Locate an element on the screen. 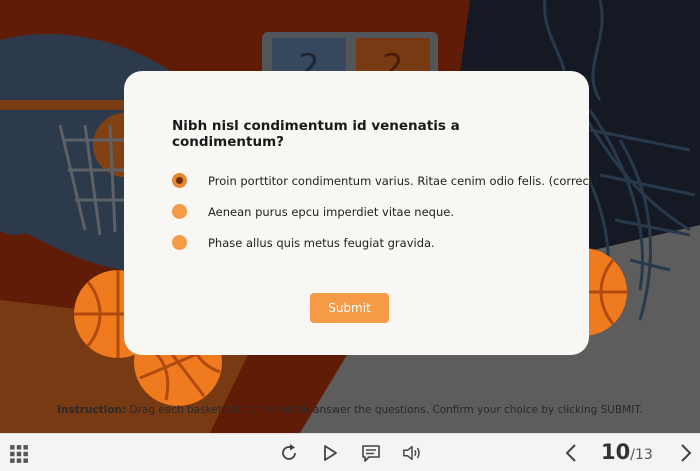 The image size is (700, 471). answer-option-3: Phase allus quis metus feugiat gravida. is located at coordinates (303, 242).